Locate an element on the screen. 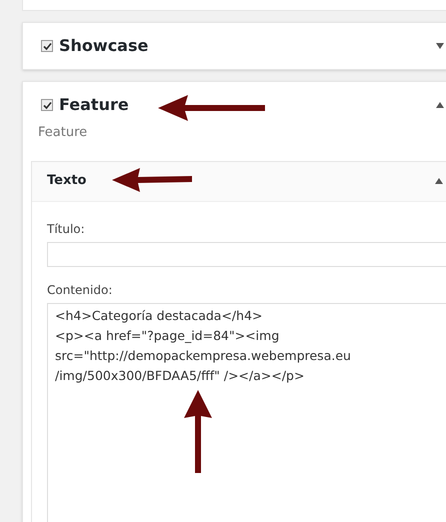 This screenshot has width=446, height=522. field-label: Contenido: is located at coordinates (80, 290).